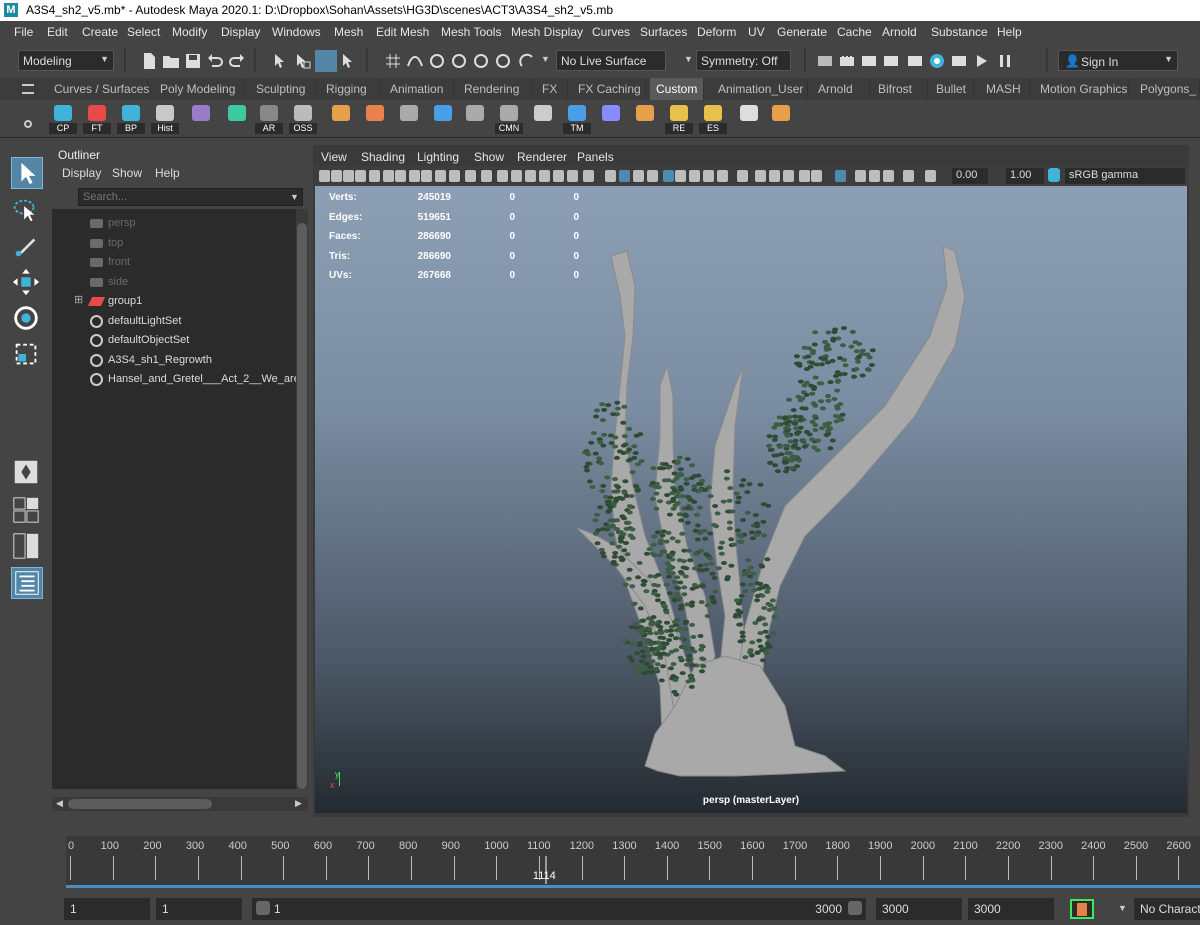 This screenshot has height=925, width=1200. Describe the element at coordinates (919, 909) in the screenshot. I see `end-time-field: 3000` at that location.